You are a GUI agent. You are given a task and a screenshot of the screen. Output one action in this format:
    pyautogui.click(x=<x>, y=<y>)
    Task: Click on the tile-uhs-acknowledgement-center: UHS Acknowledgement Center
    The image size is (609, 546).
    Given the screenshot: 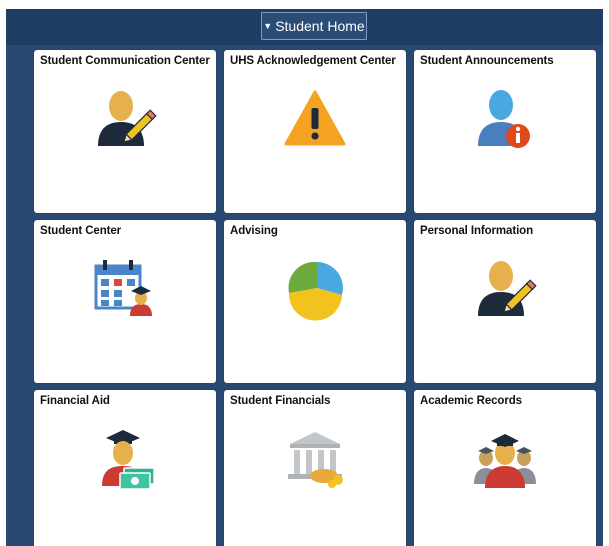 What is the action you would take?
    pyautogui.click(x=315, y=131)
    